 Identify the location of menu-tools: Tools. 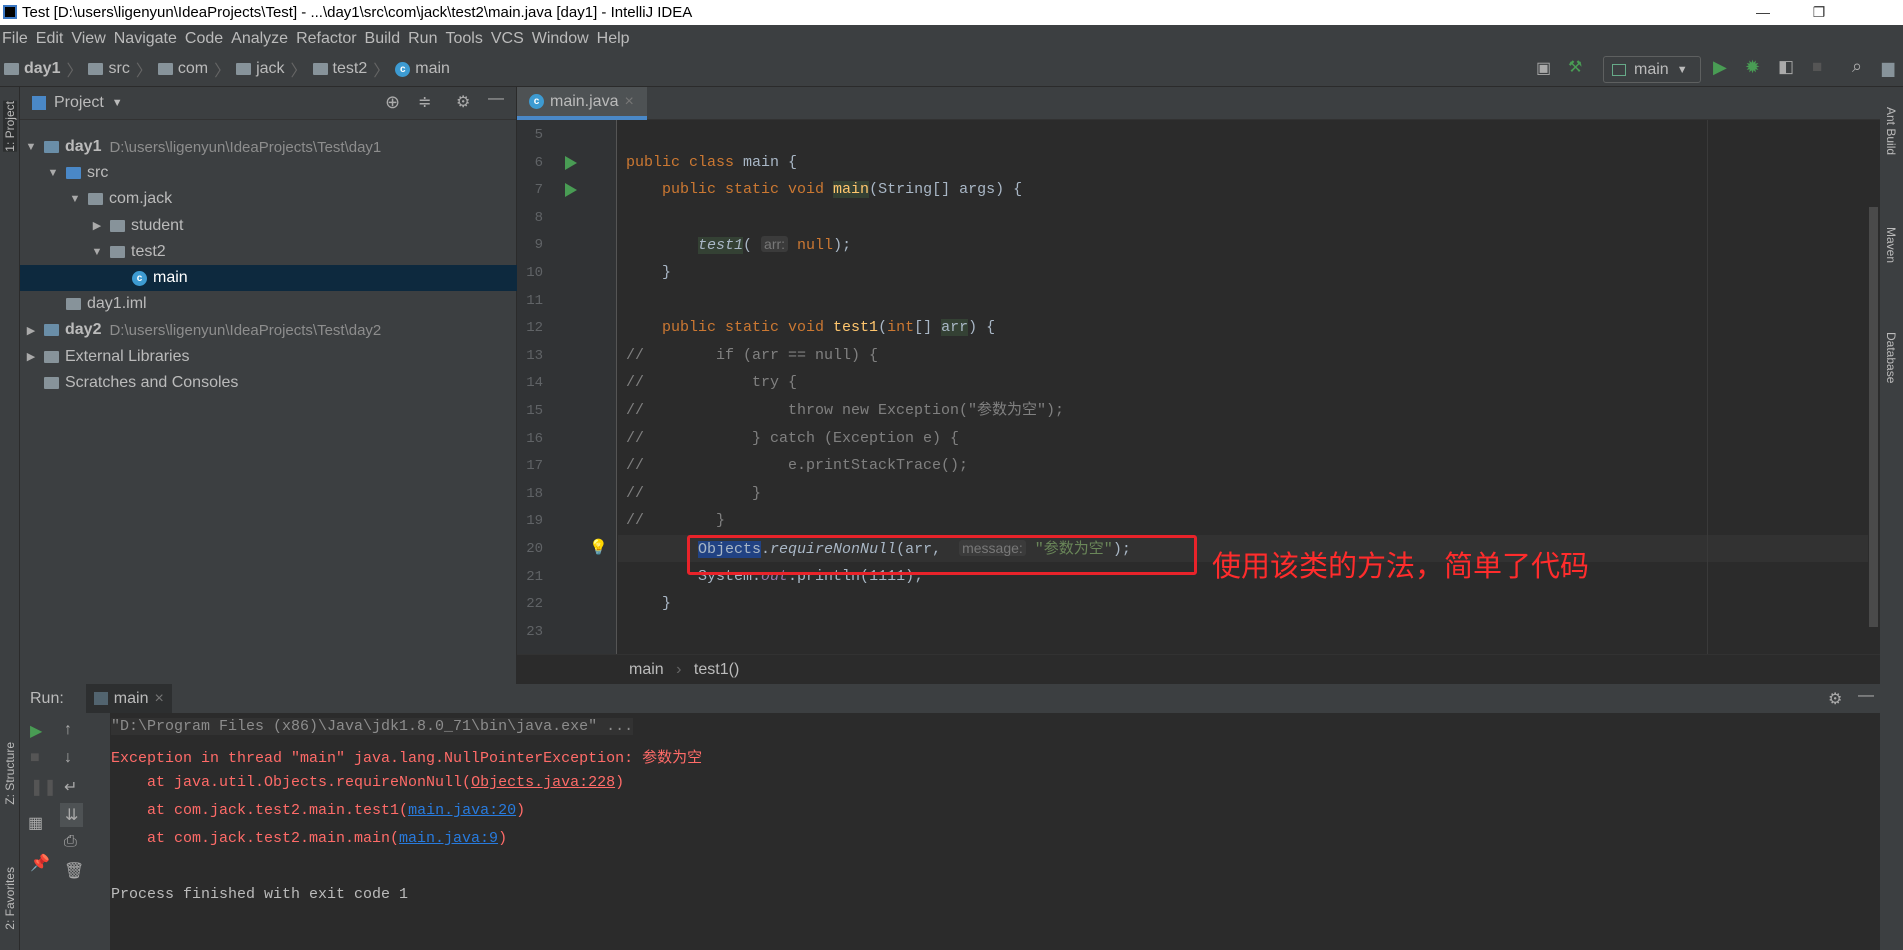
(465, 39).